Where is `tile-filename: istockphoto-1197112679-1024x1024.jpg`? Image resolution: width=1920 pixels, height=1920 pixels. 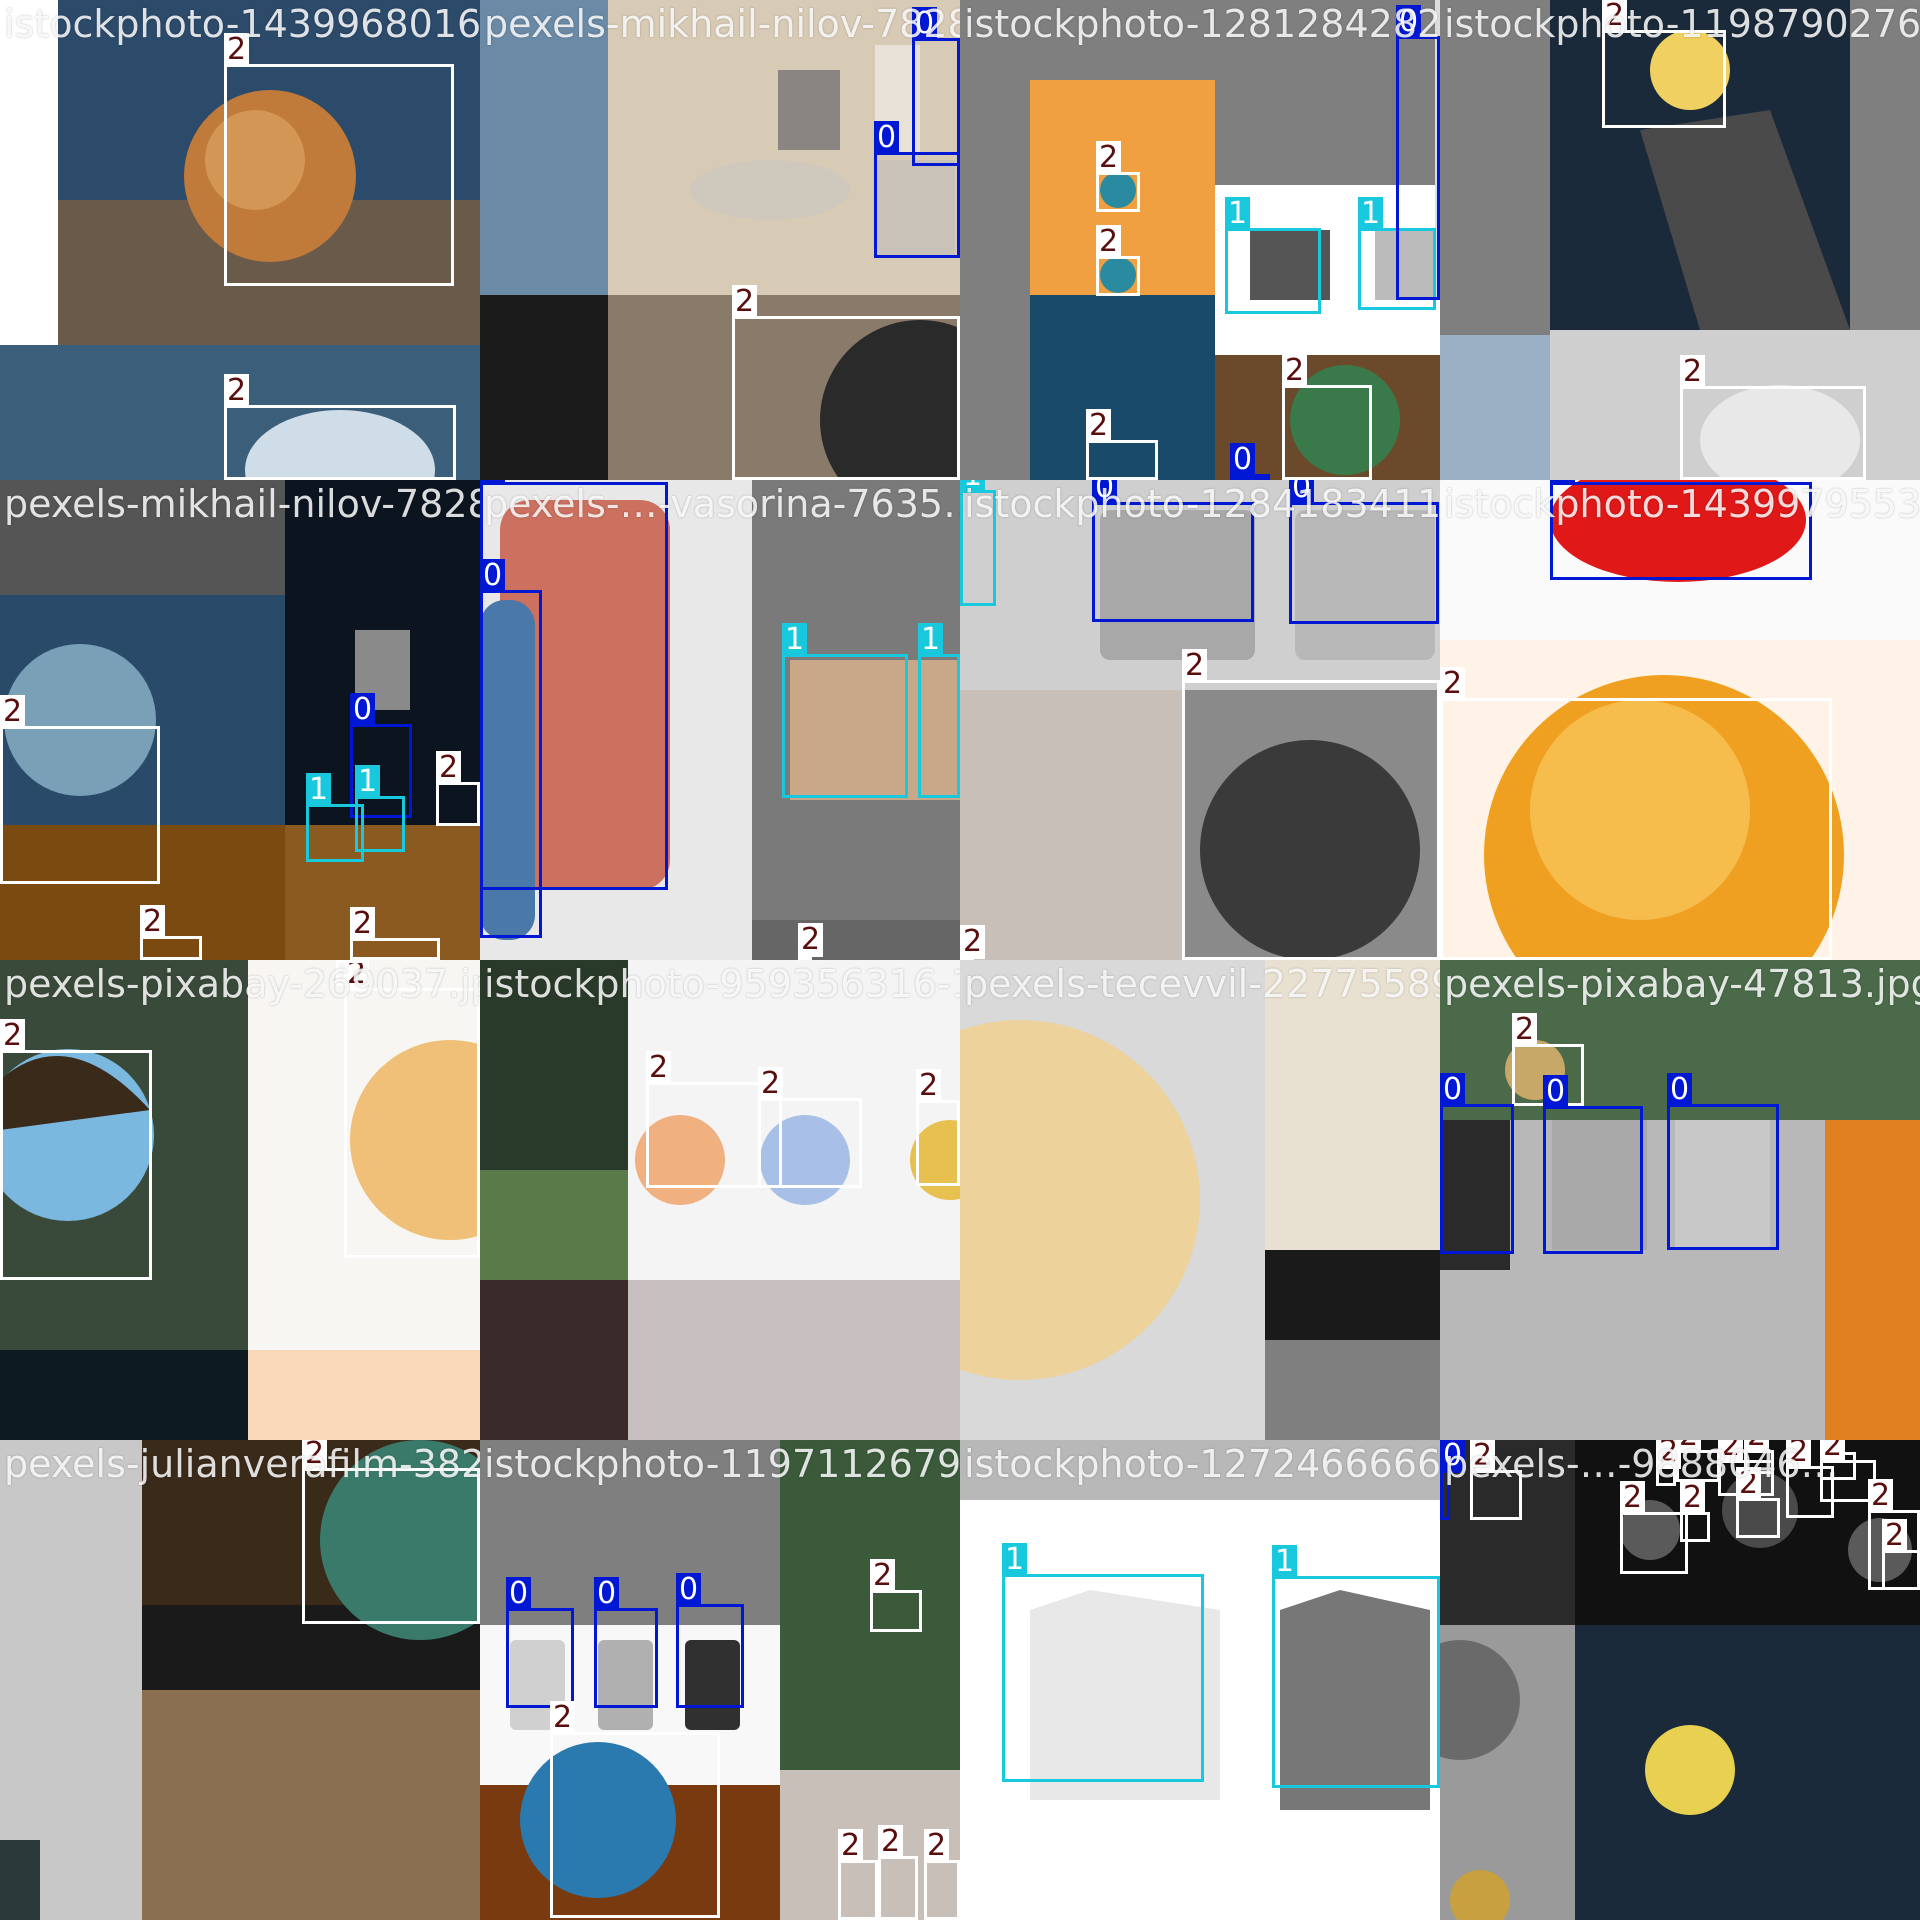
tile-filename: istockphoto-1197112679-1024x1024.jpg is located at coordinates (722, 1464).